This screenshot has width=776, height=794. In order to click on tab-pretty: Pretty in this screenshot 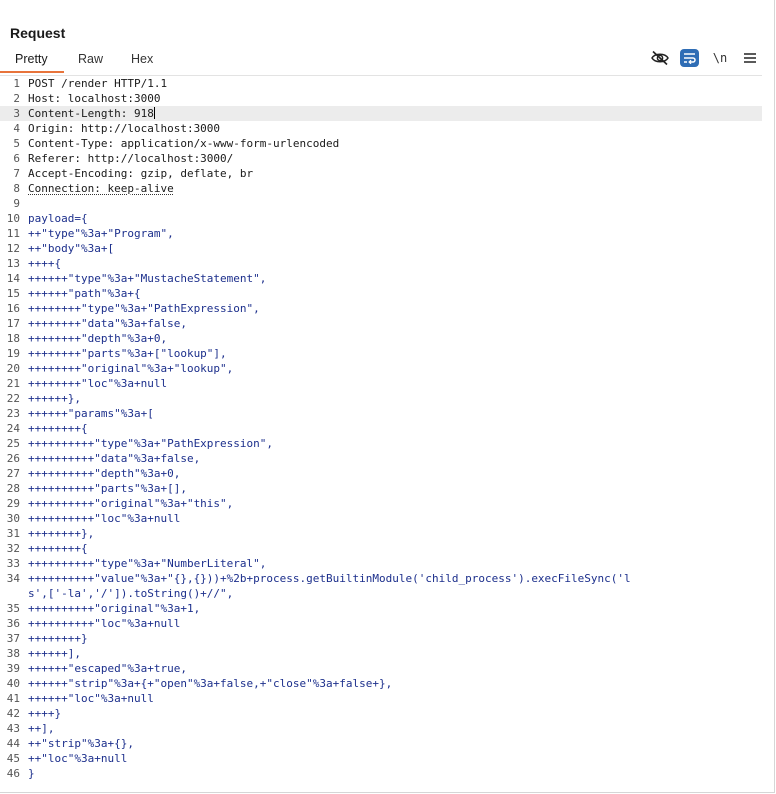, I will do `click(35, 60)`.